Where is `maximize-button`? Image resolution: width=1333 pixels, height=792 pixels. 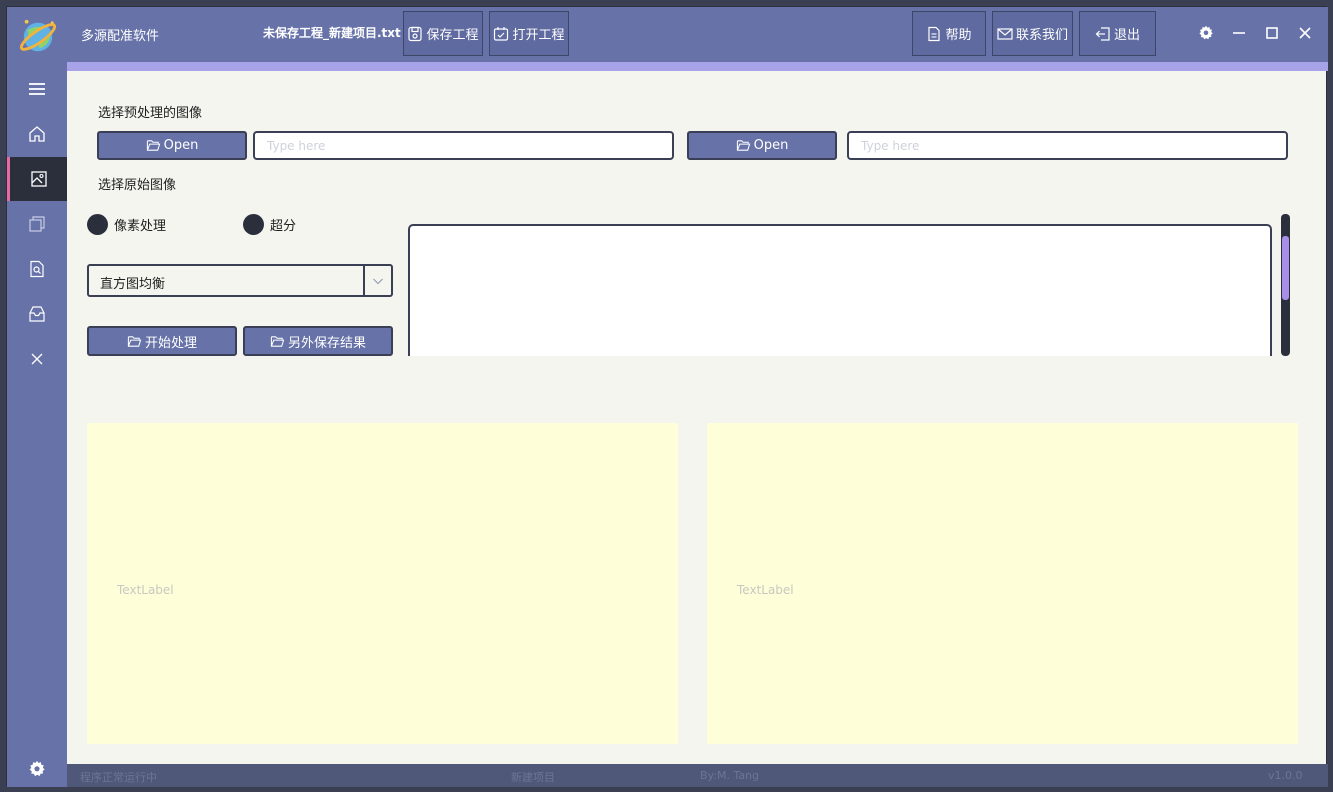 maximize-button is located at coordinates (1272, 33).